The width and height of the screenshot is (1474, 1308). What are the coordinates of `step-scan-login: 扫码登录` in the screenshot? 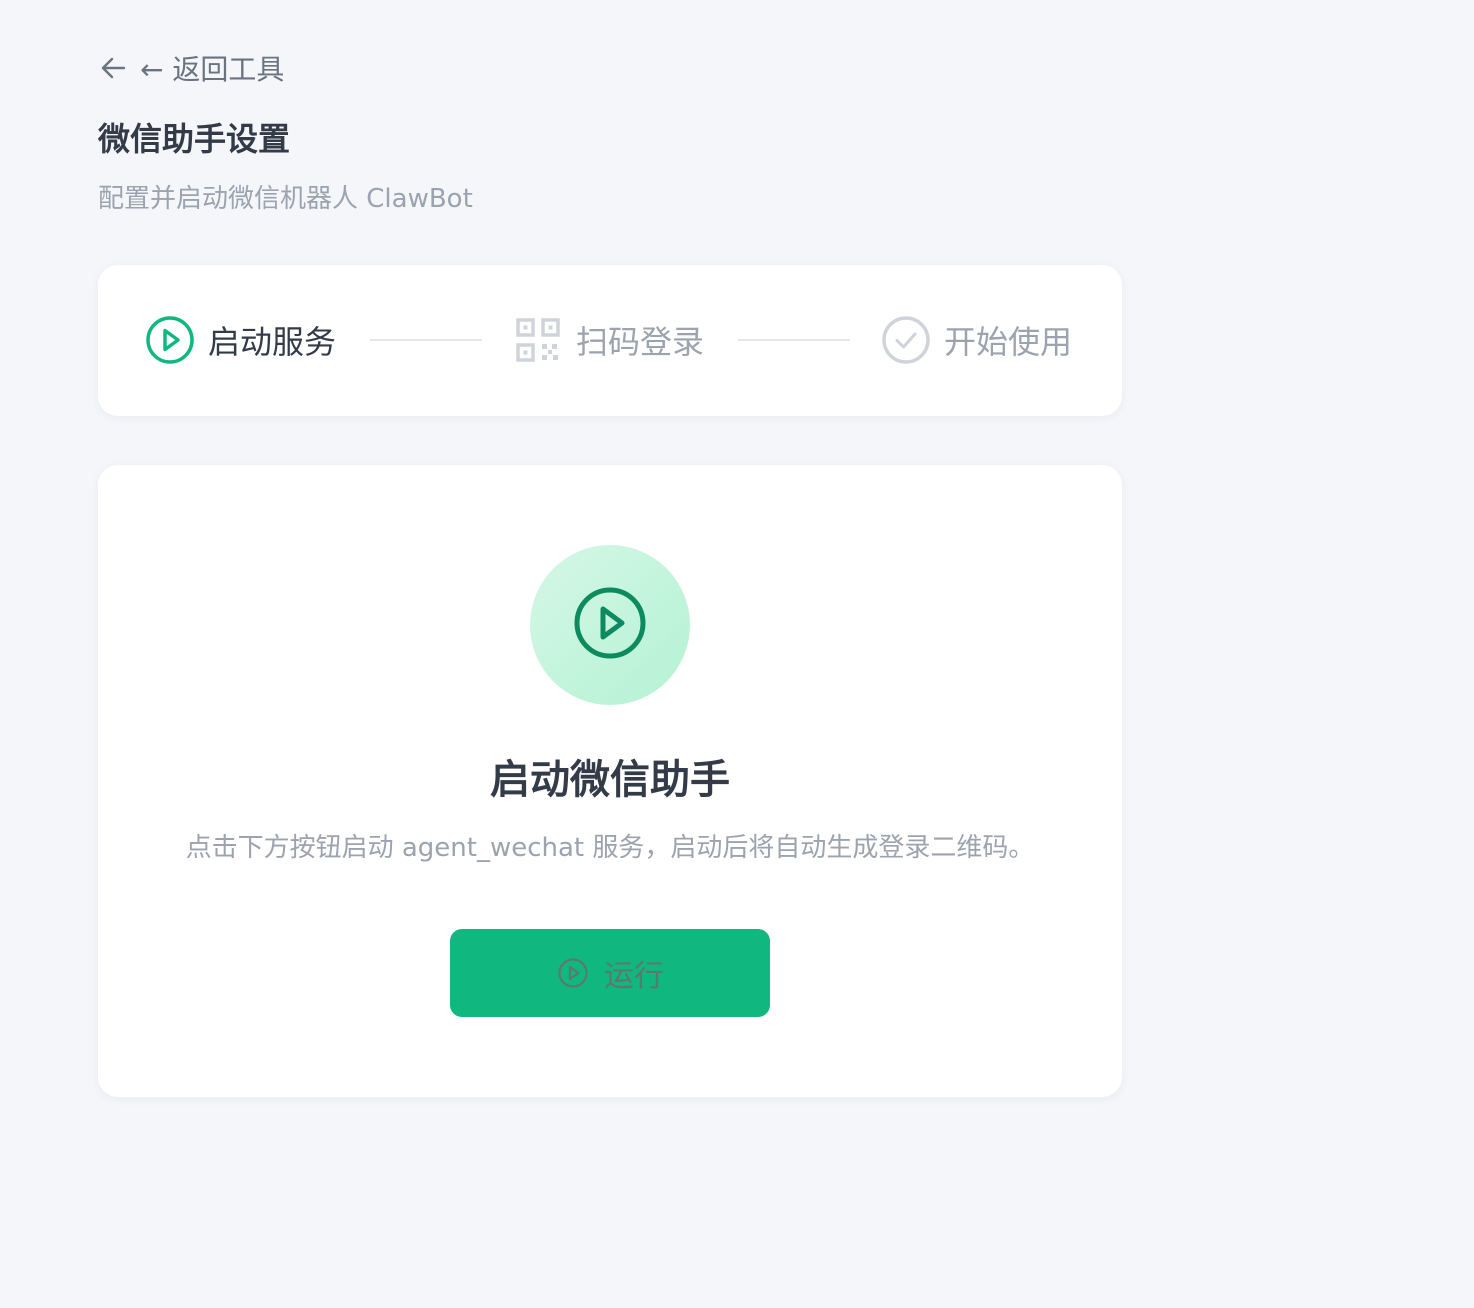 It's located at (608, 340).